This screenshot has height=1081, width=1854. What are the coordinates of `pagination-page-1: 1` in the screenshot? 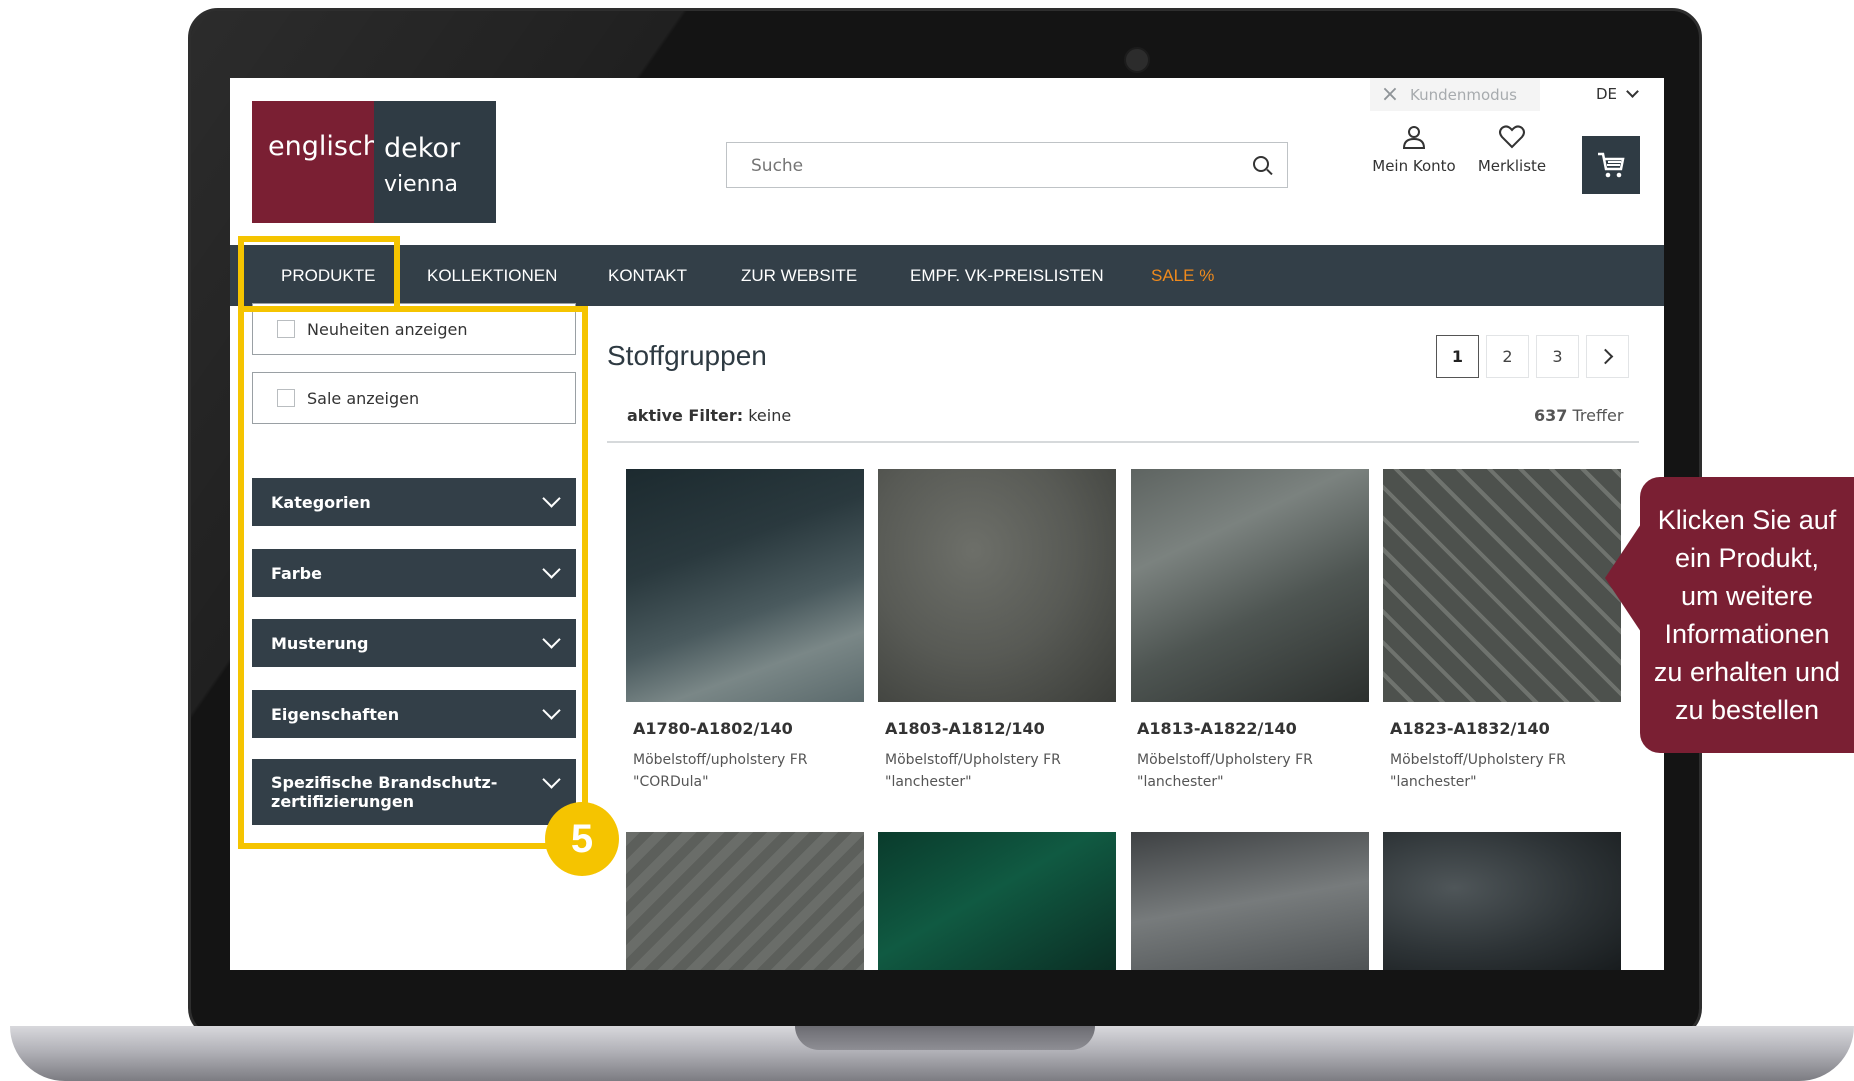 It's located at (1457, 356).